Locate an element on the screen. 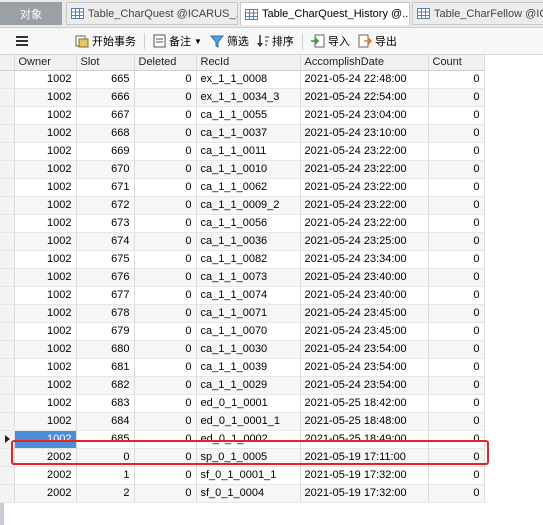 The width and height of the screenshot is (543, 525). table-row: 1002 670 0 ca_1_1_0010 2021-05-24 23:22:00 0 is located at coordinates (242, 169).